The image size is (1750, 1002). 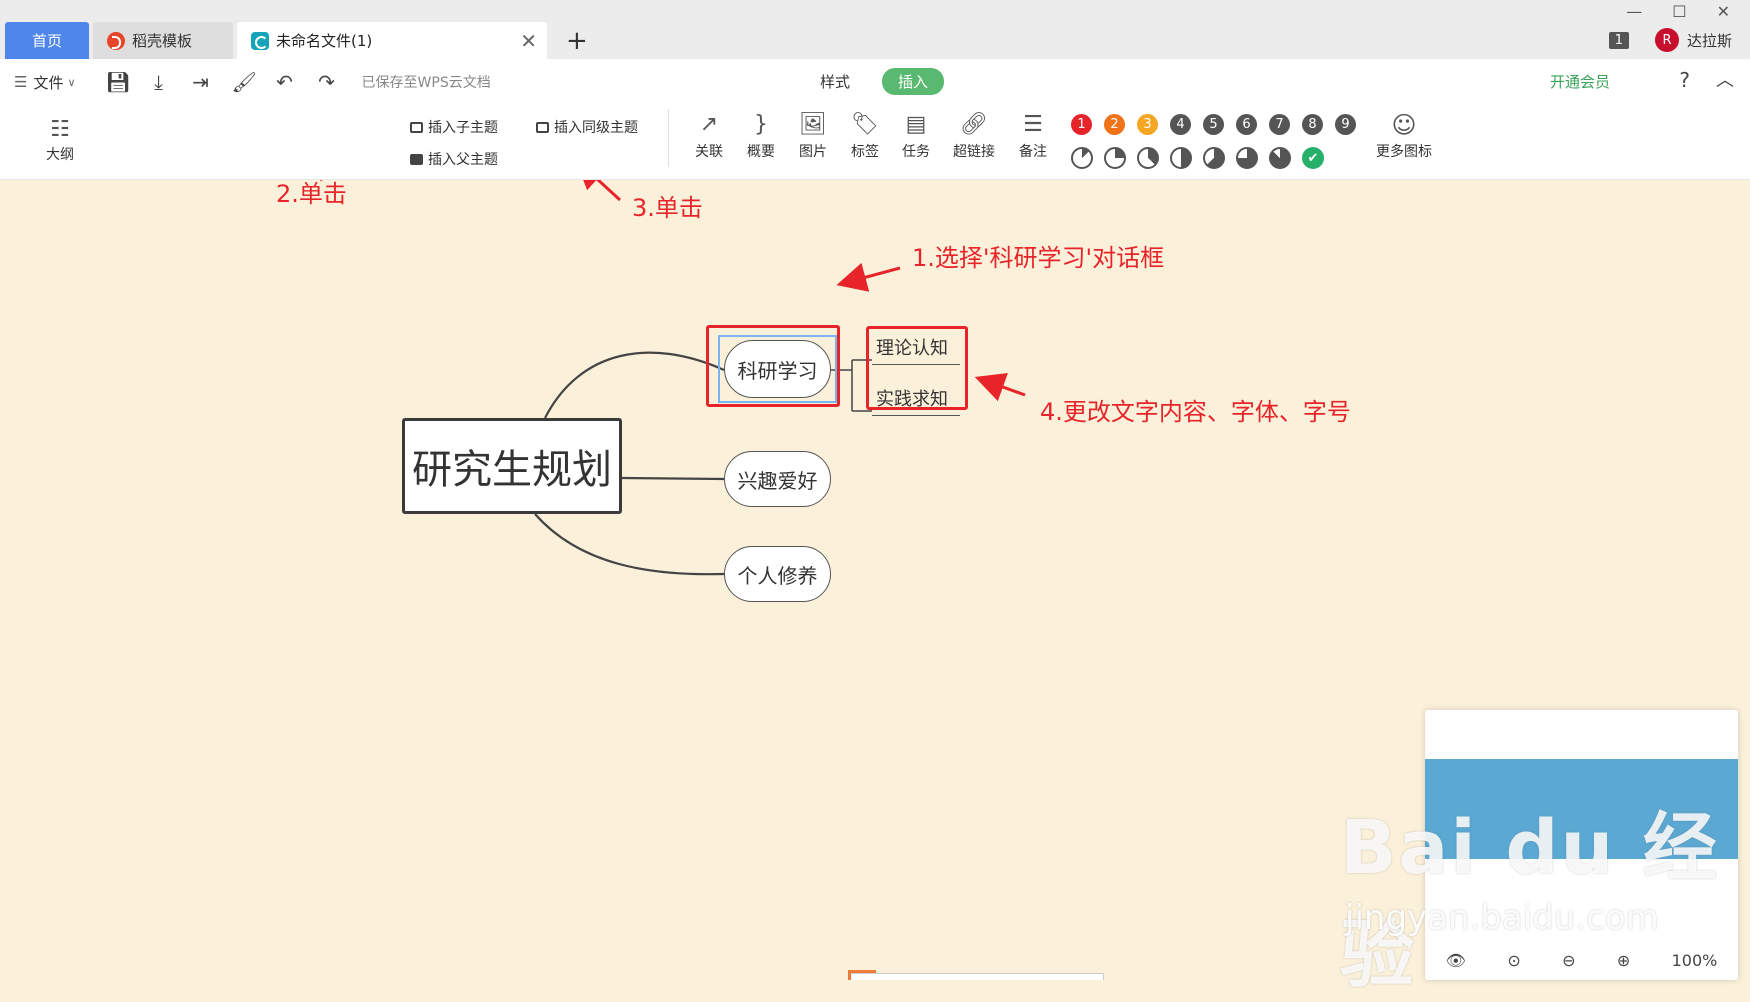 What do you see at coordinates (835, 81) in the screenshot?
I see `tab-style: 样式` at bounding box center [835, 81].